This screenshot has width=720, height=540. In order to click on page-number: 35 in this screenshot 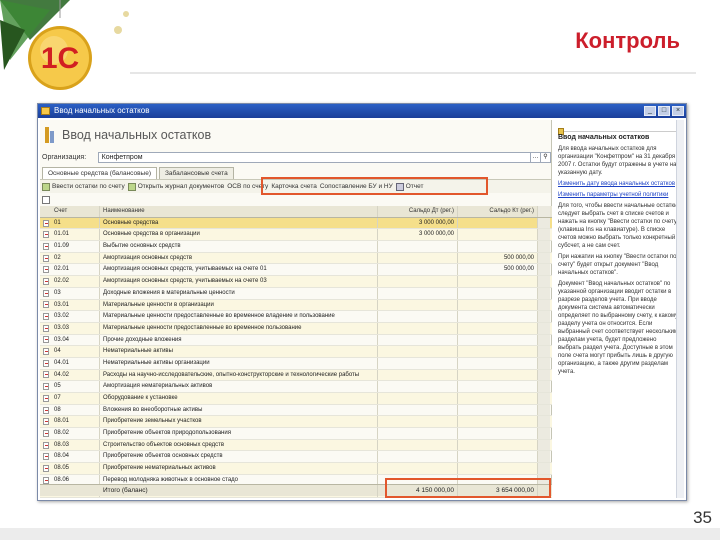, I will do `click(702, 517)`.